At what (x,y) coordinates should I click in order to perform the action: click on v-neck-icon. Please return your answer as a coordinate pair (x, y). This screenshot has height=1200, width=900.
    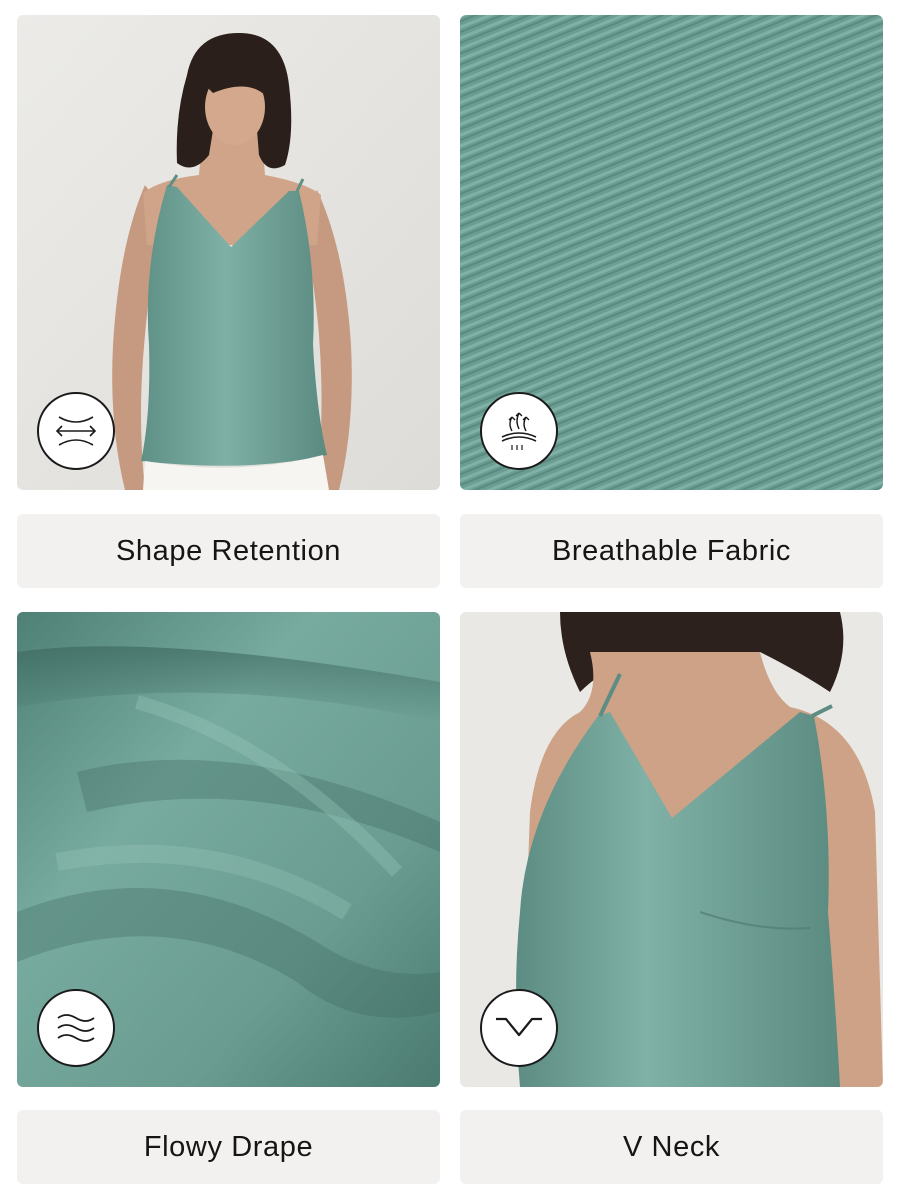
    Looking at the image, I should click on (519, 1028).